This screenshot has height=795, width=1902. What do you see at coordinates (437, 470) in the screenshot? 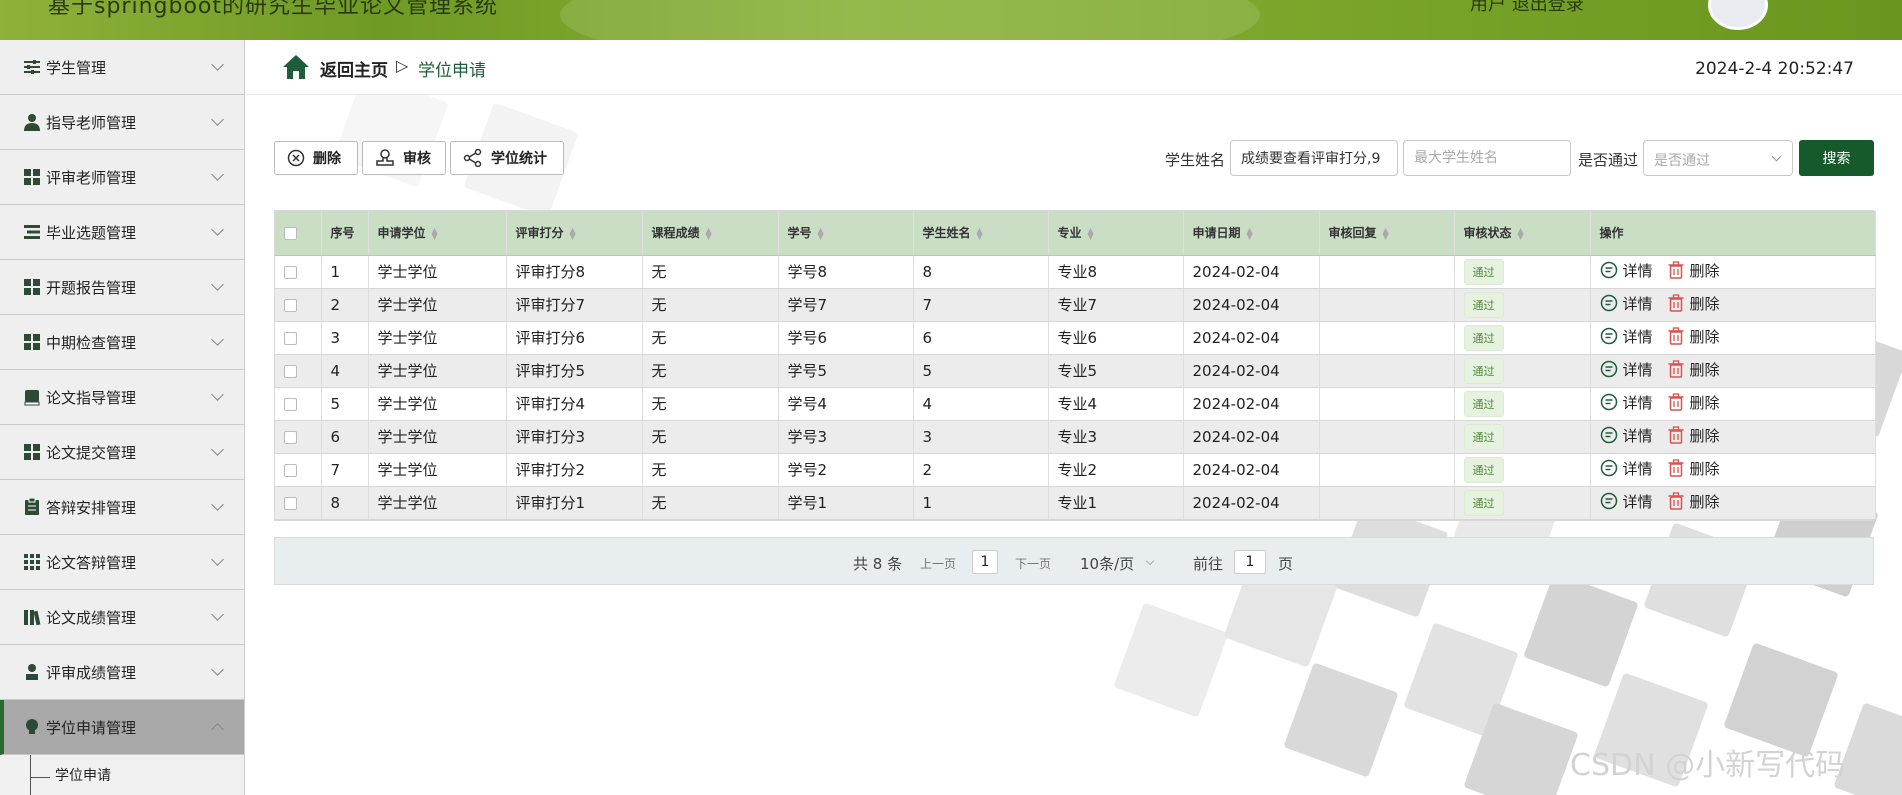
I see `cell-degree: 学士学位` at bounding box center [437, 470].